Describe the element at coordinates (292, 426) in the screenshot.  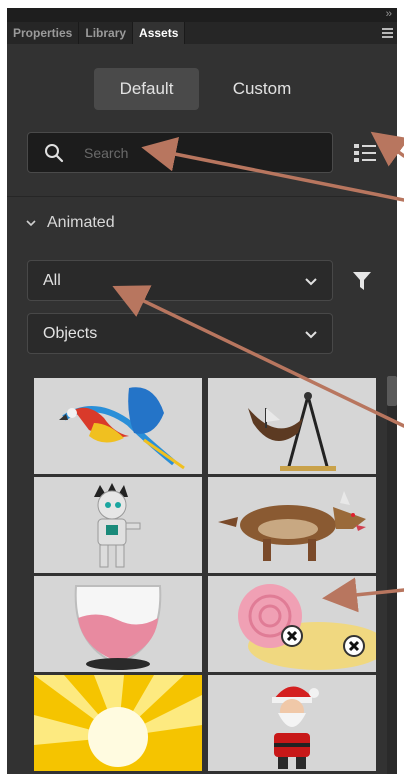
I see `pirate-ship-swing-asset` at that location.